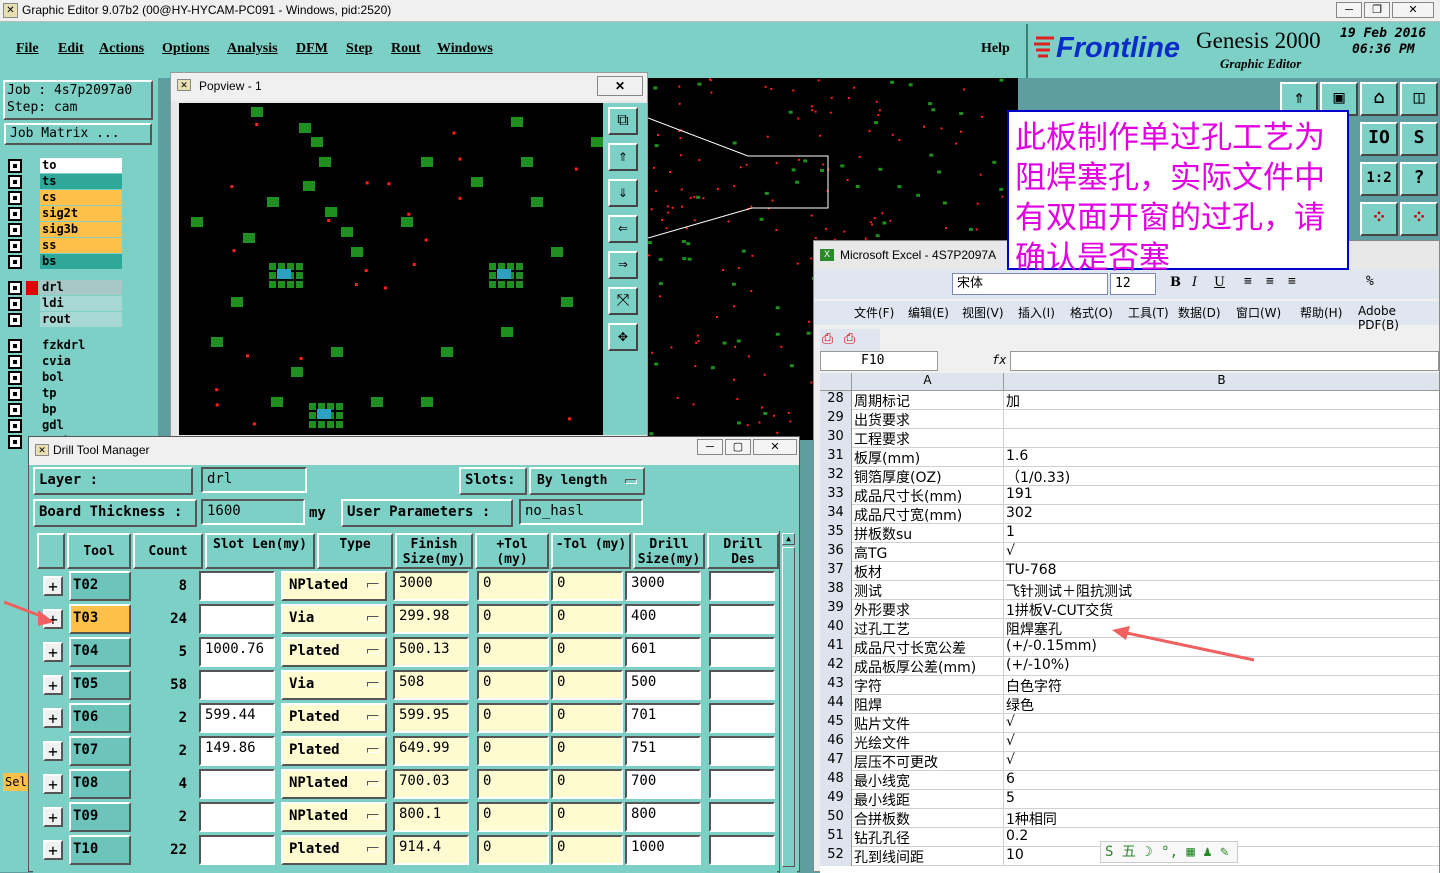 The width and height of the screenshot is (1440, 873). Describe the element at coordinates (1379, 139) in the screenshot. I see `io-icon: IO` at that location.